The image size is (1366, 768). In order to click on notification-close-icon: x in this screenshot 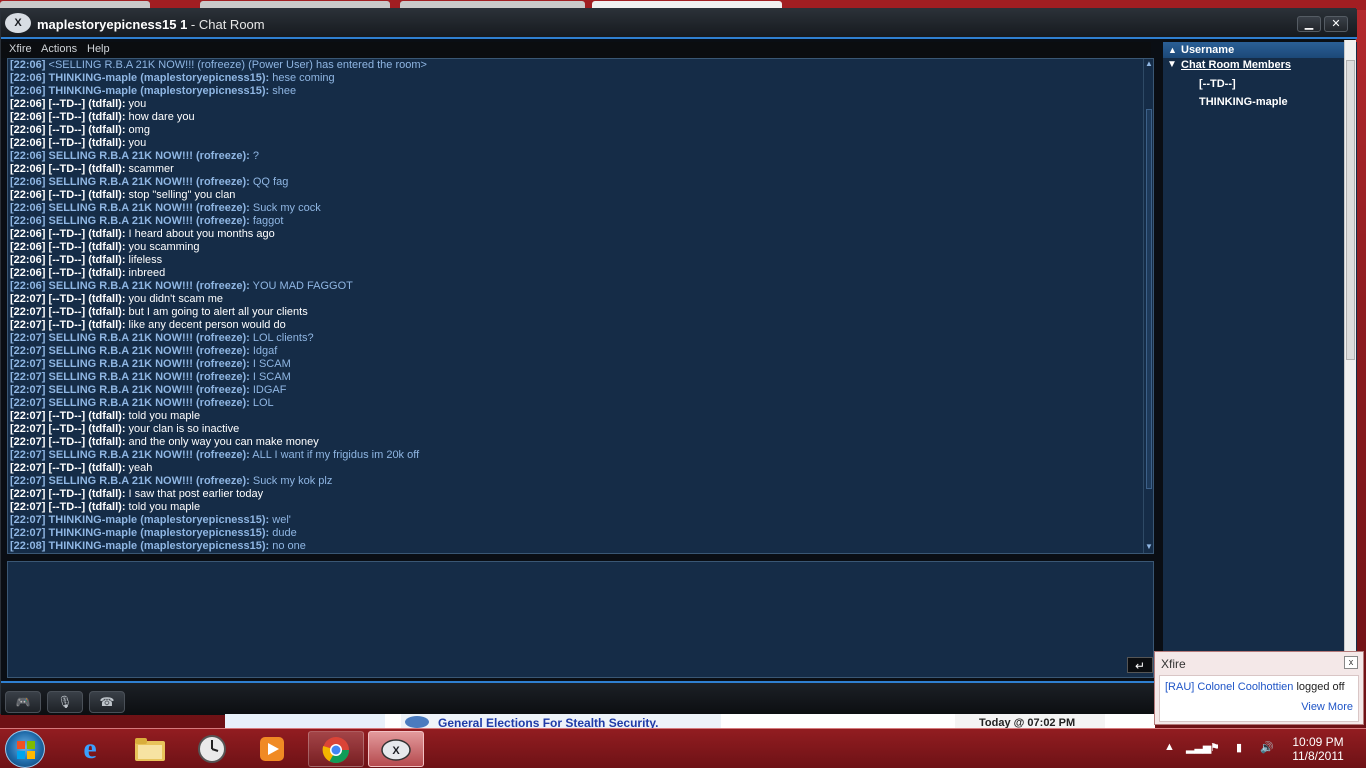, I will do `click(1351, 662)`.